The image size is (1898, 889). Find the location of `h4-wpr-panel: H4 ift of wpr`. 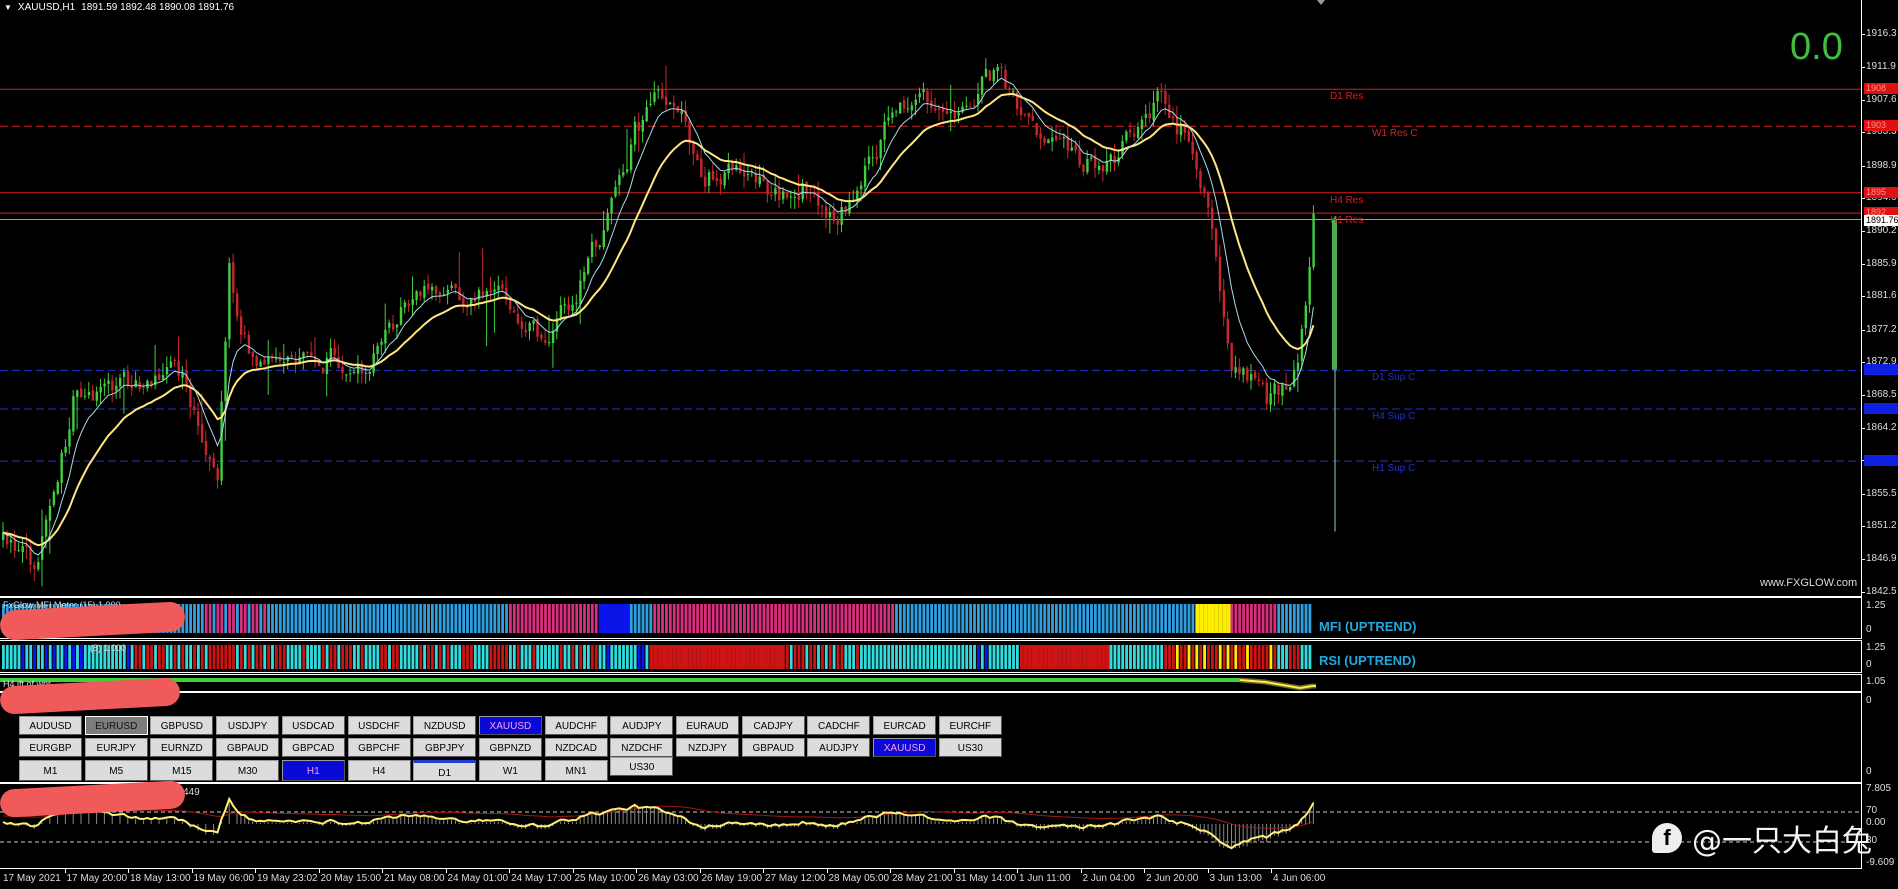

h4-wpr-panel: H4 ift of wpr is located at coordinates (931, 683).